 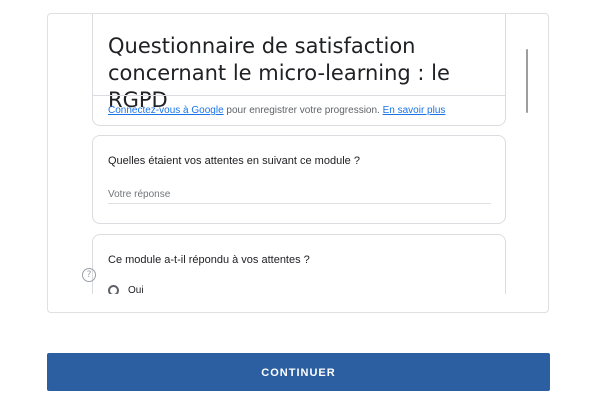 I want to click on scrollbar-thumb, so click(x=527, y=81).